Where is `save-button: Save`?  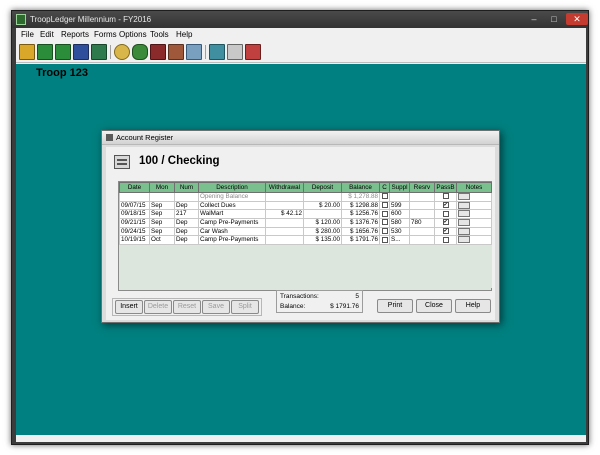 save-button: Save is located at coordinates (216, 307).